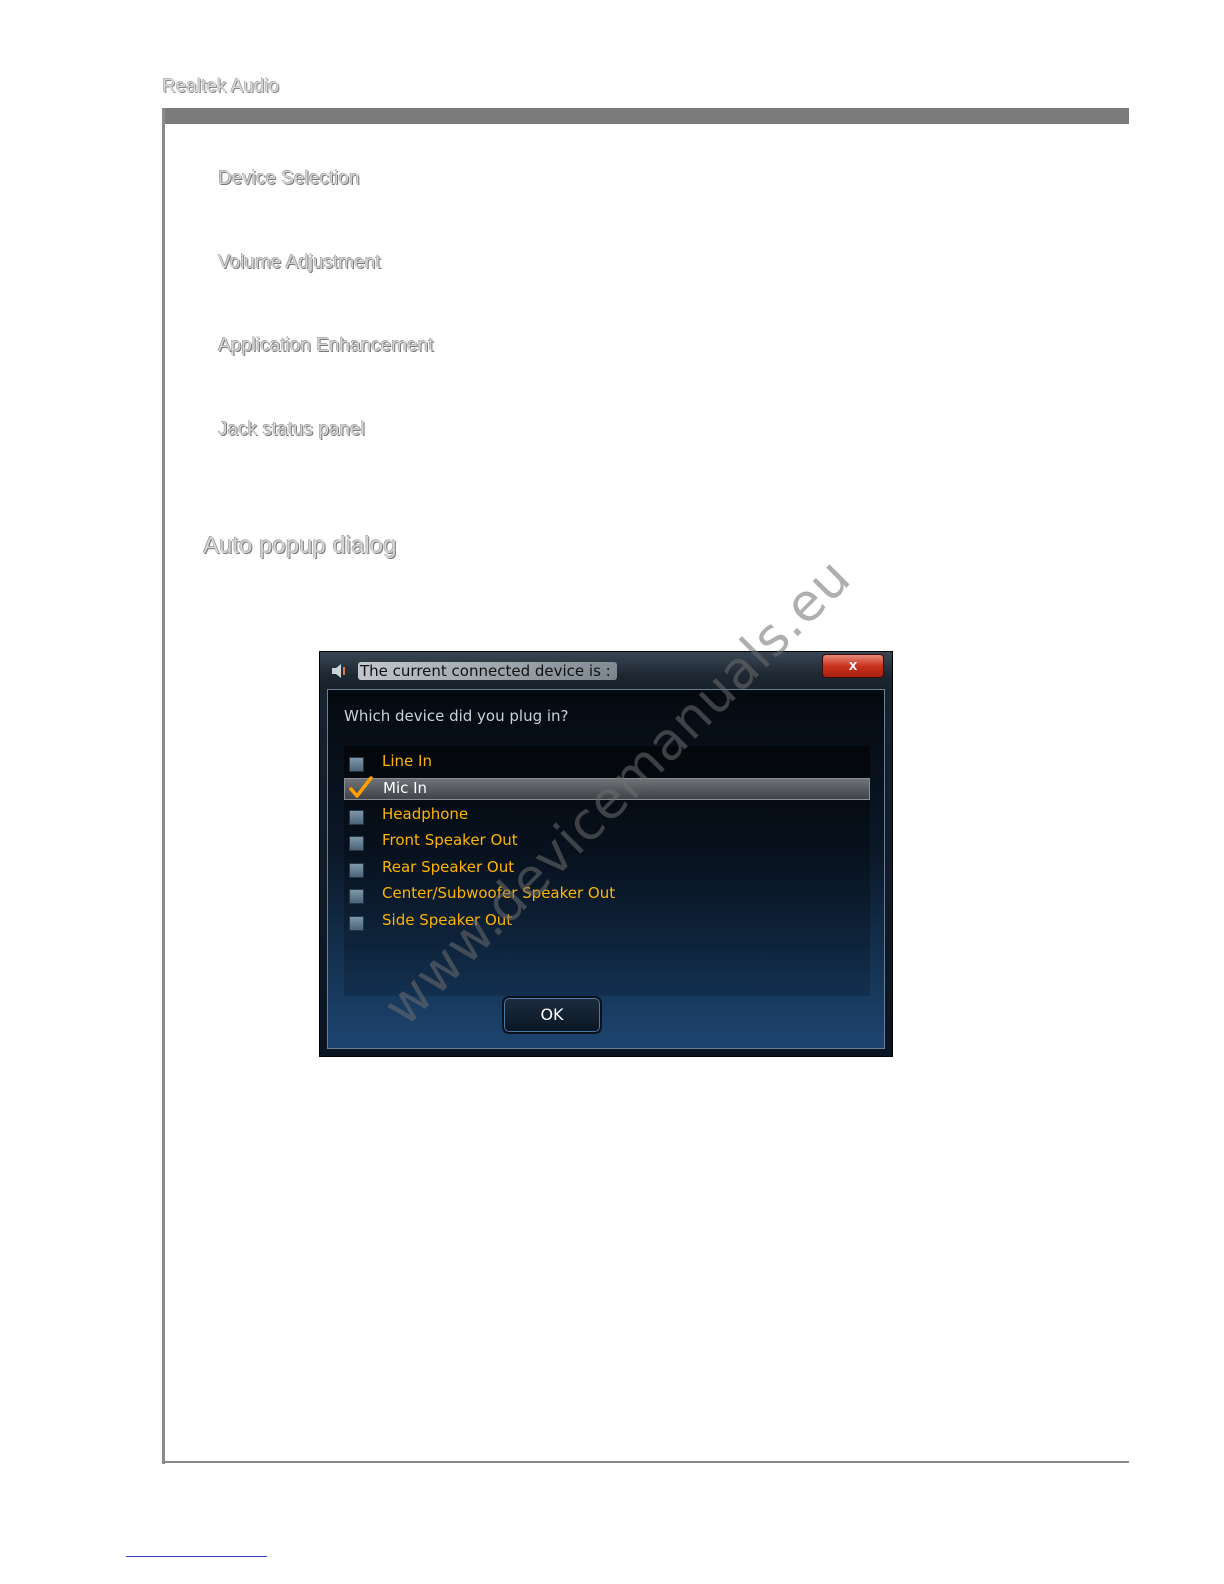 This screenshot has width=1224, height=1584. Describe the element at coordinates (291, 429) in the screenshot. I see `section-heading-jack-status-panel: Jack status panel` at that location.